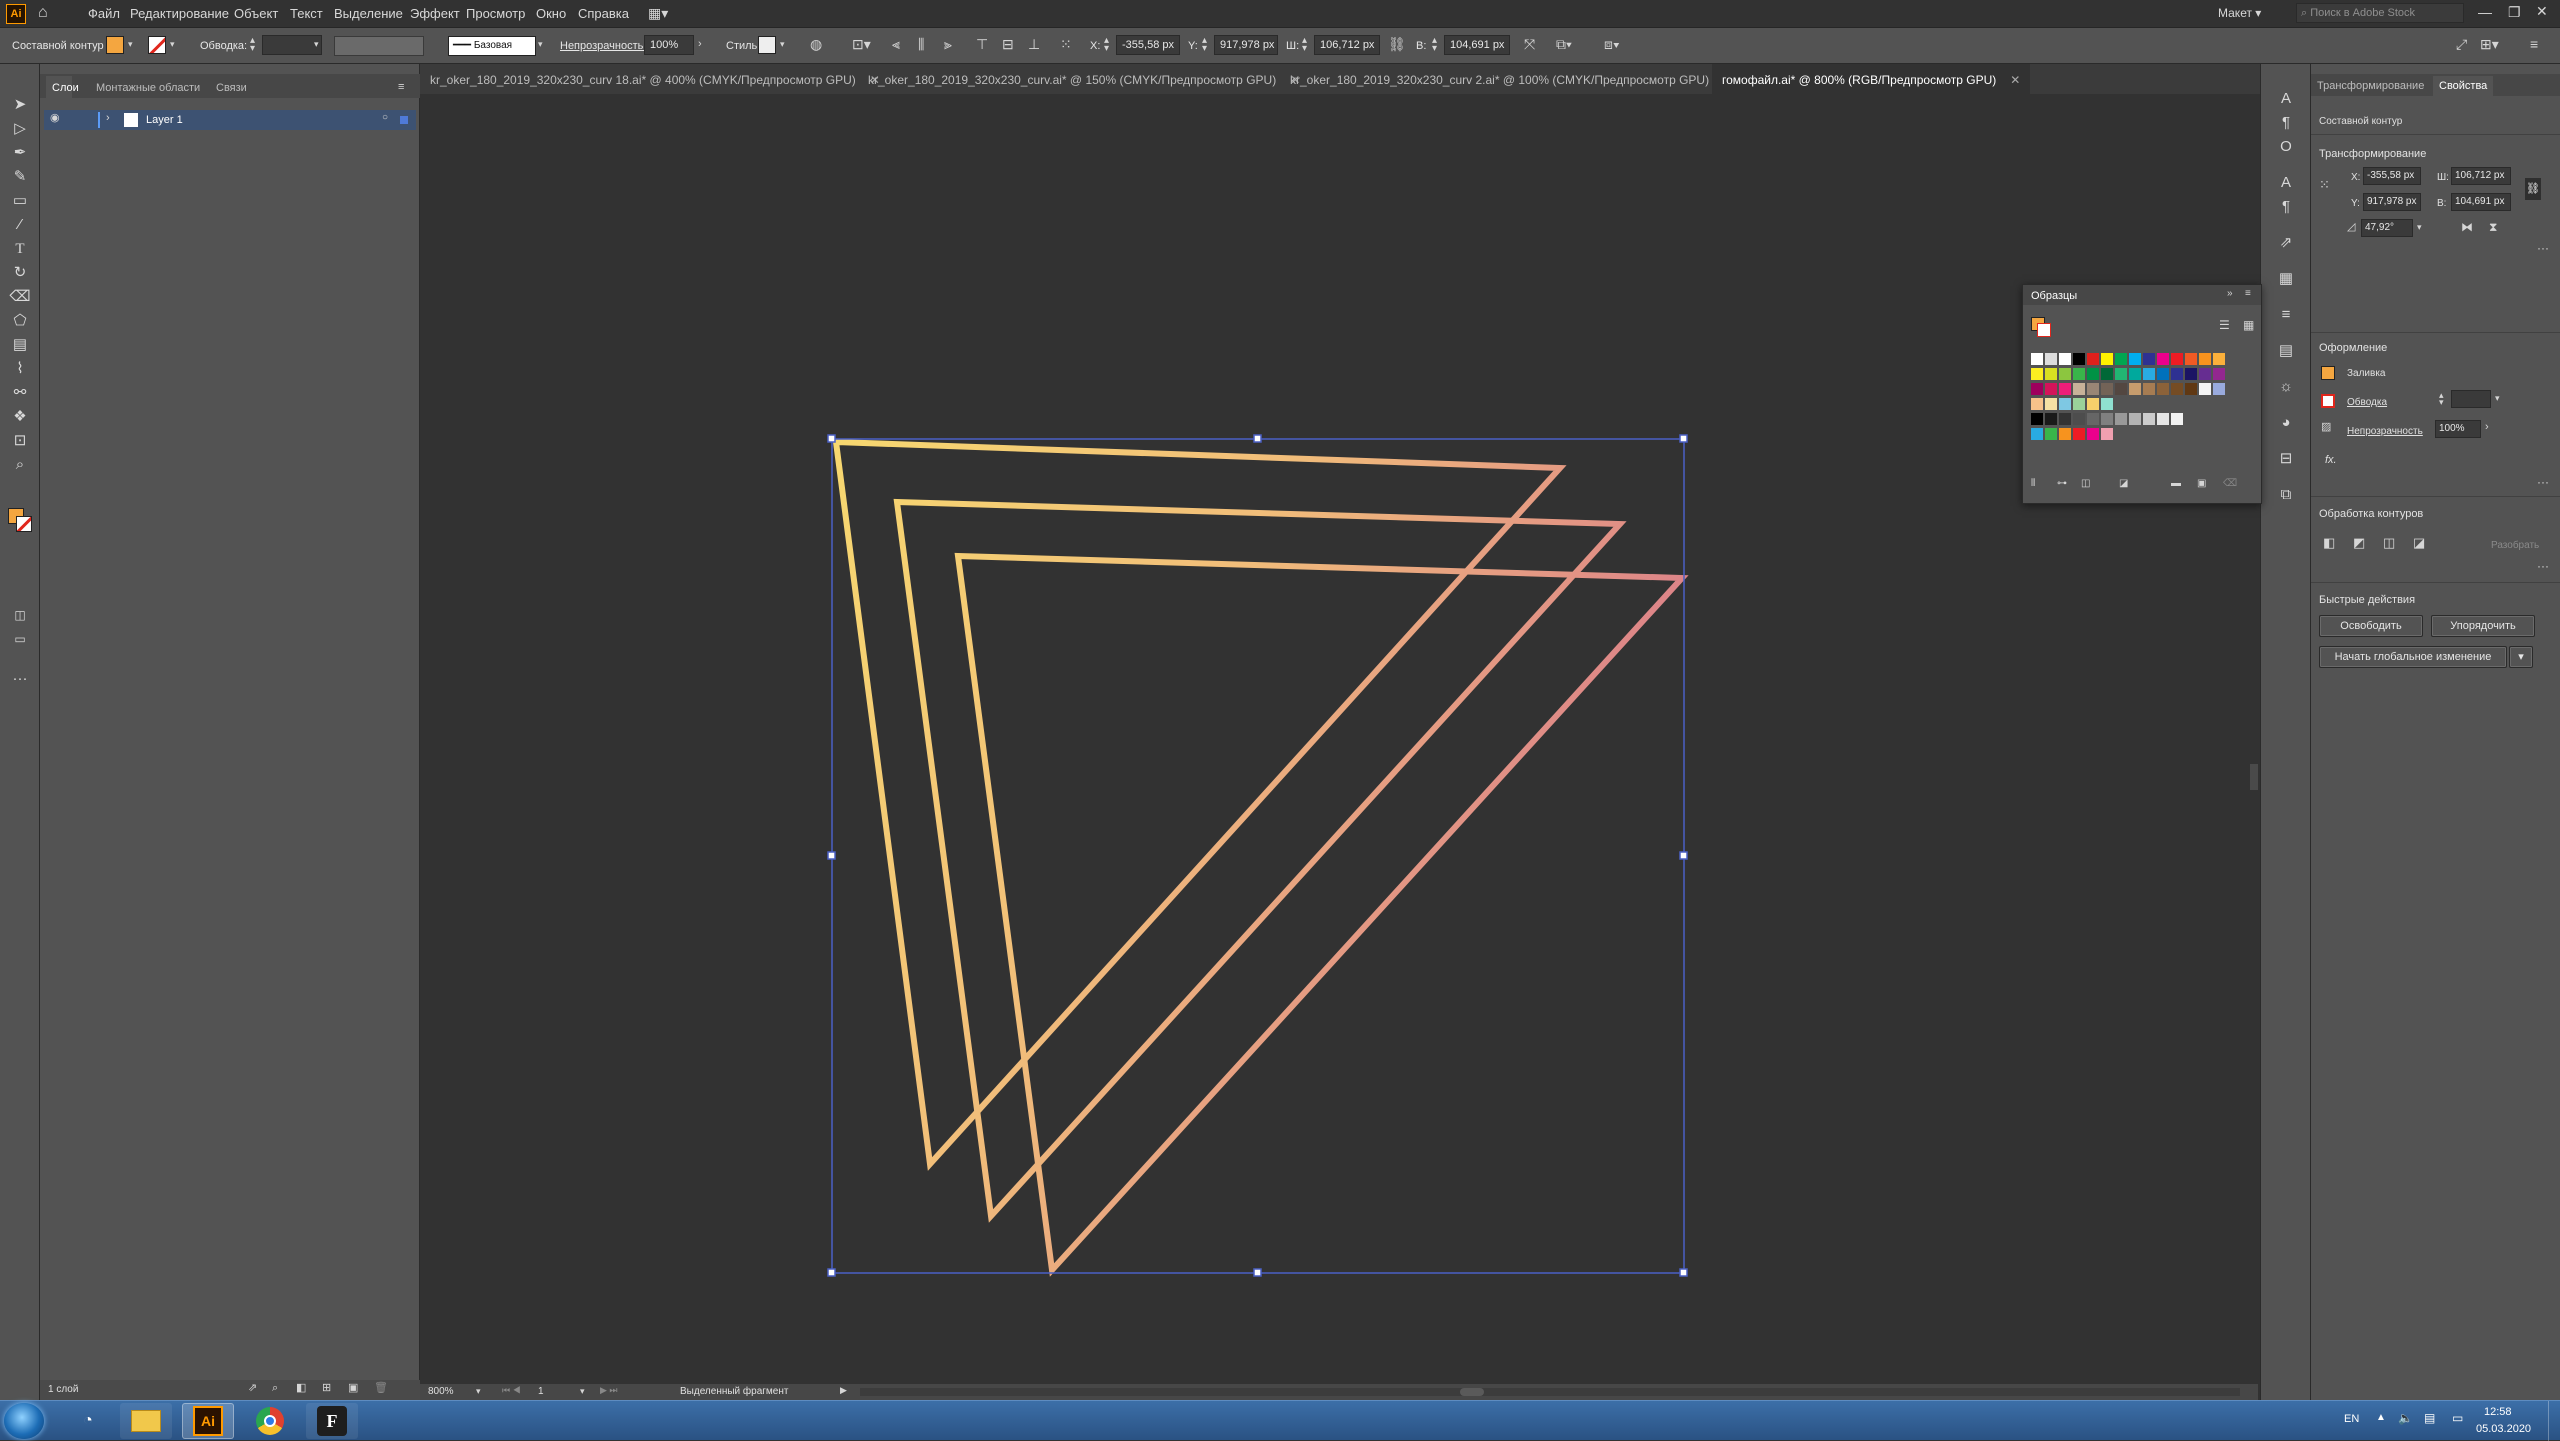  I want to click on panel-menu-icon: ⤢, so click(2461, 44).